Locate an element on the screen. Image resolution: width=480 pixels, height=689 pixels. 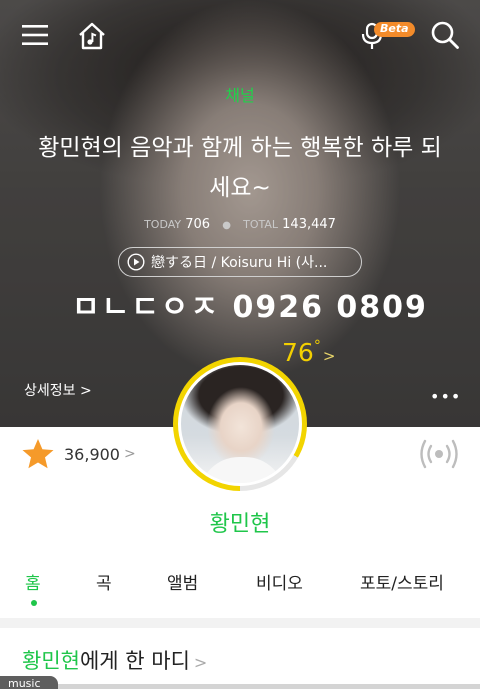
tab-albums: 앨범 is located at coordinates (182, 581).